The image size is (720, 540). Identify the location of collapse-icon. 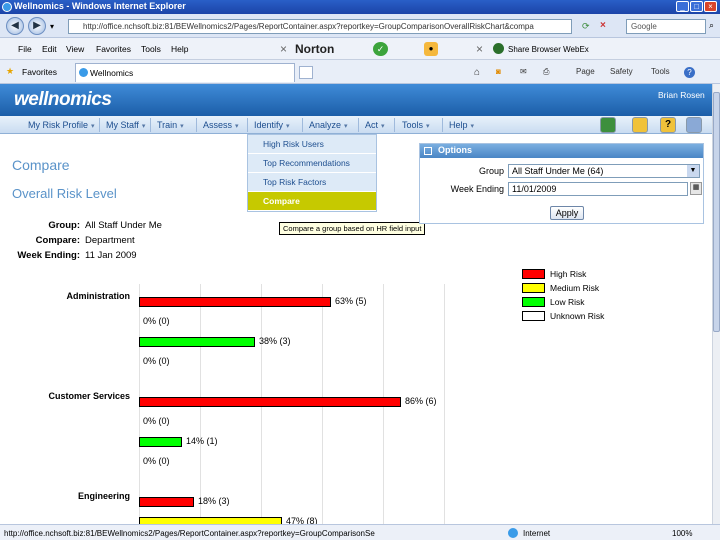
(428, 151).